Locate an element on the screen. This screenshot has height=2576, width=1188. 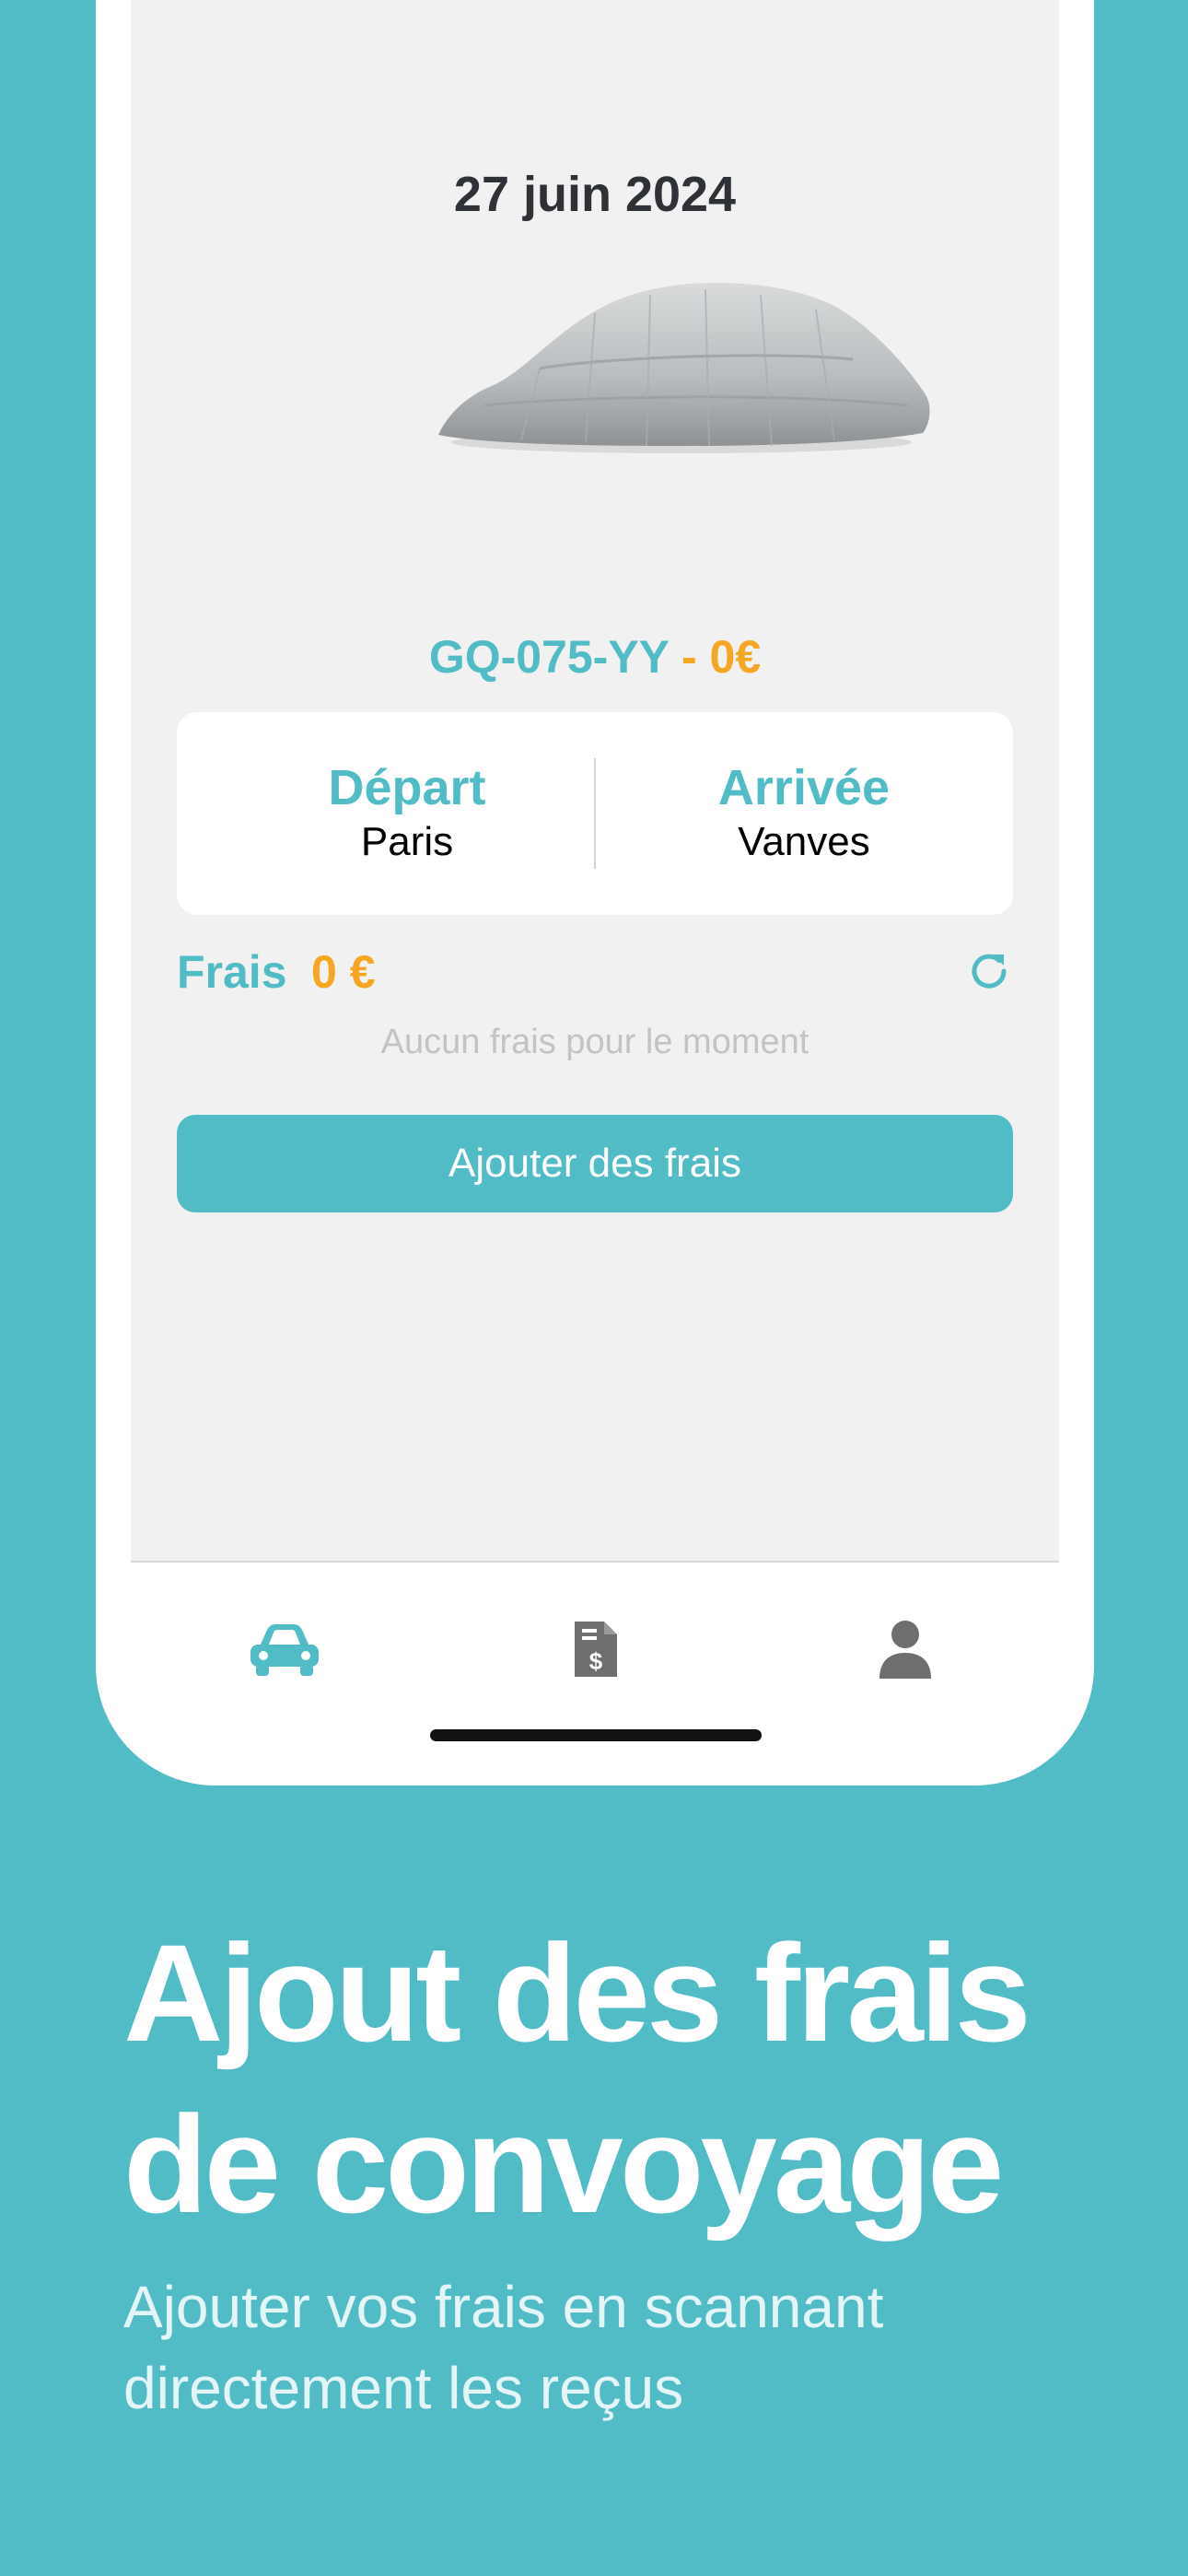
headline-line-1: Ajout des frais is located at coordinates (577, 1993).